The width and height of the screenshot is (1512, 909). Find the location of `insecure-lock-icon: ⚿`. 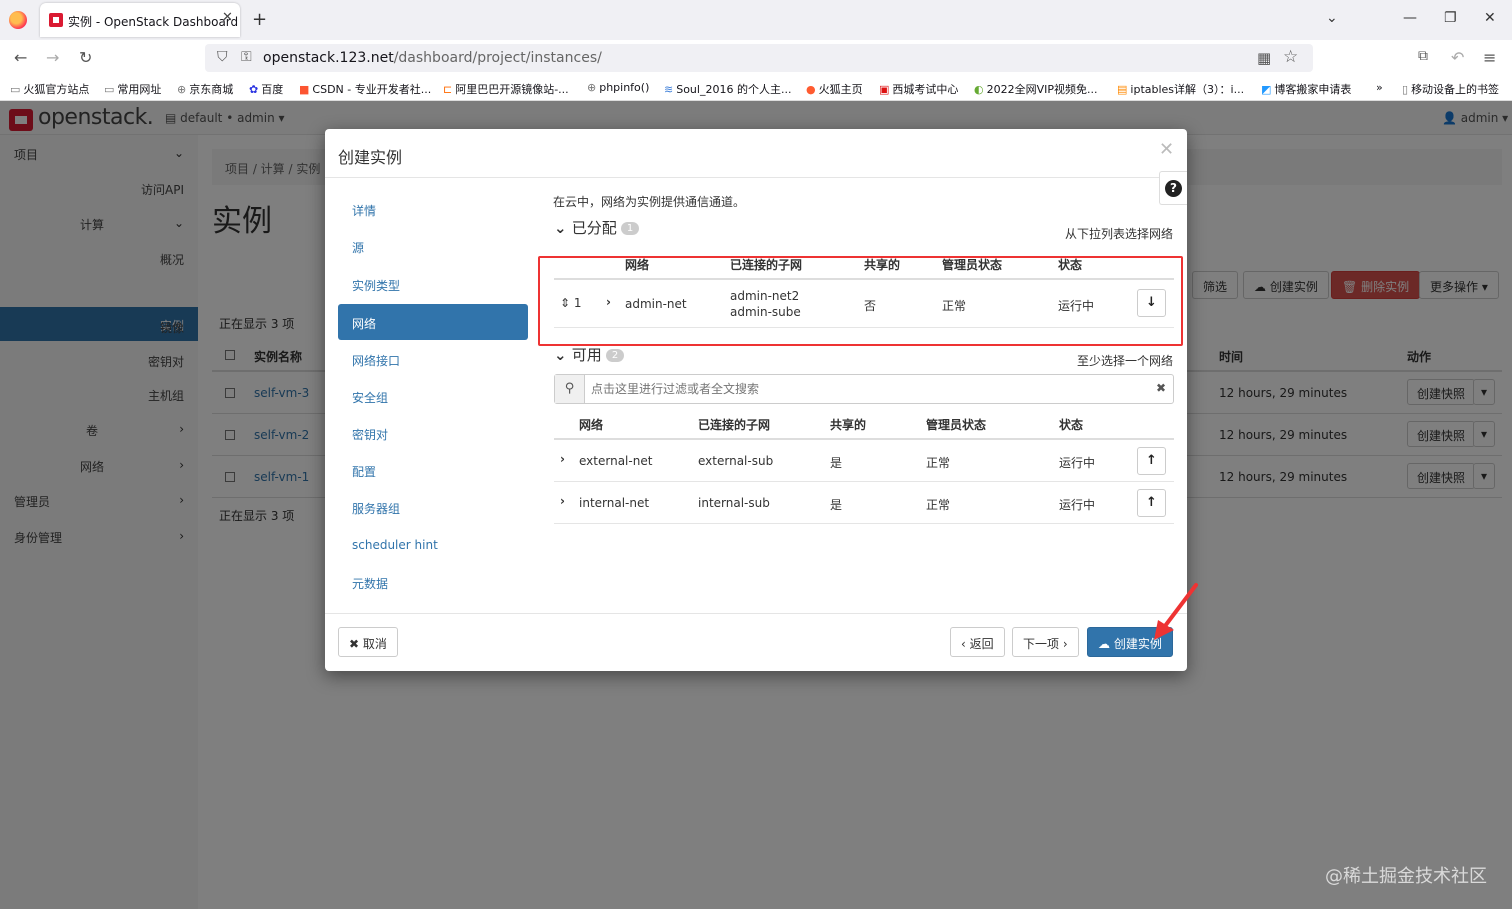

insecure-lock-icon: ⚿ is located at coordinates (246, 57).